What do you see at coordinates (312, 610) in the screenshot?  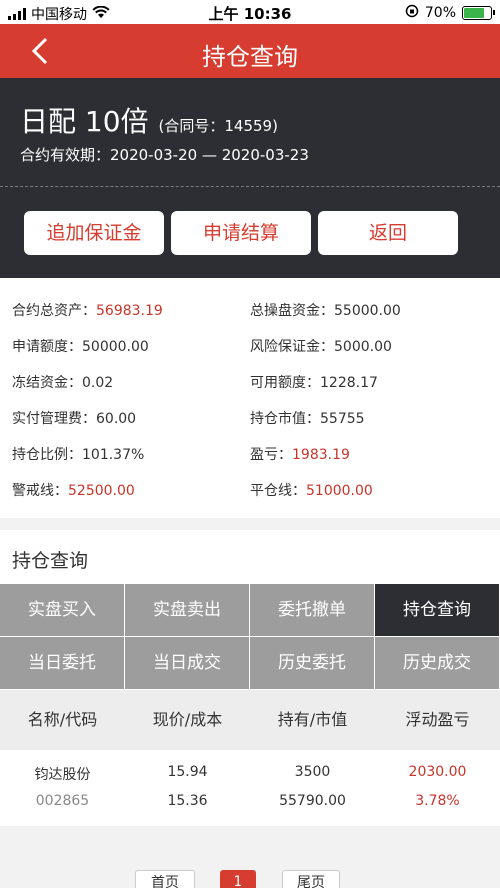 I see `tab-cancel-order: 委托撤单` at bounding box center [312, 610].